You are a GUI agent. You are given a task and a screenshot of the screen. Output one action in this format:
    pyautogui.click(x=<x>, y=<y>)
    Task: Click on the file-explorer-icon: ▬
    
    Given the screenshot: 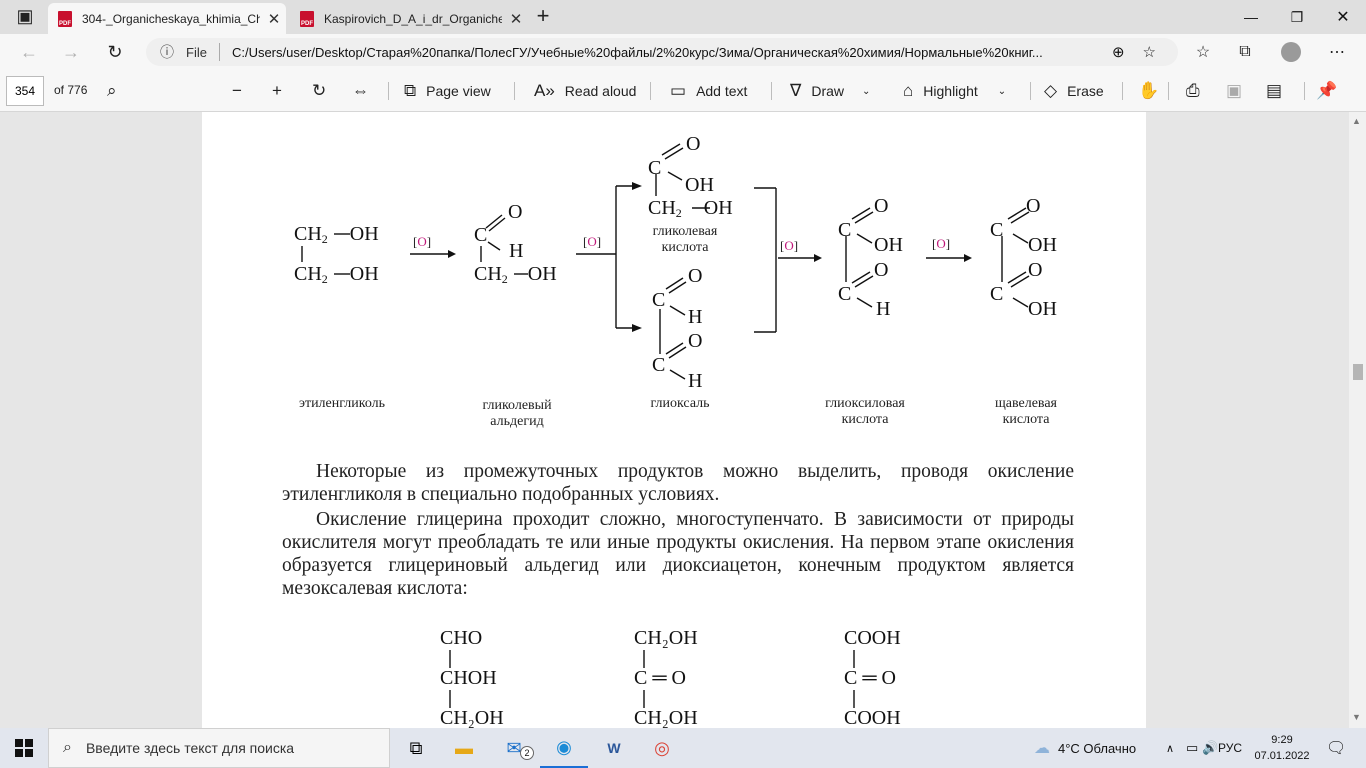 What is the action you would take?
    pyautogui.click(x=464, y=748)
    